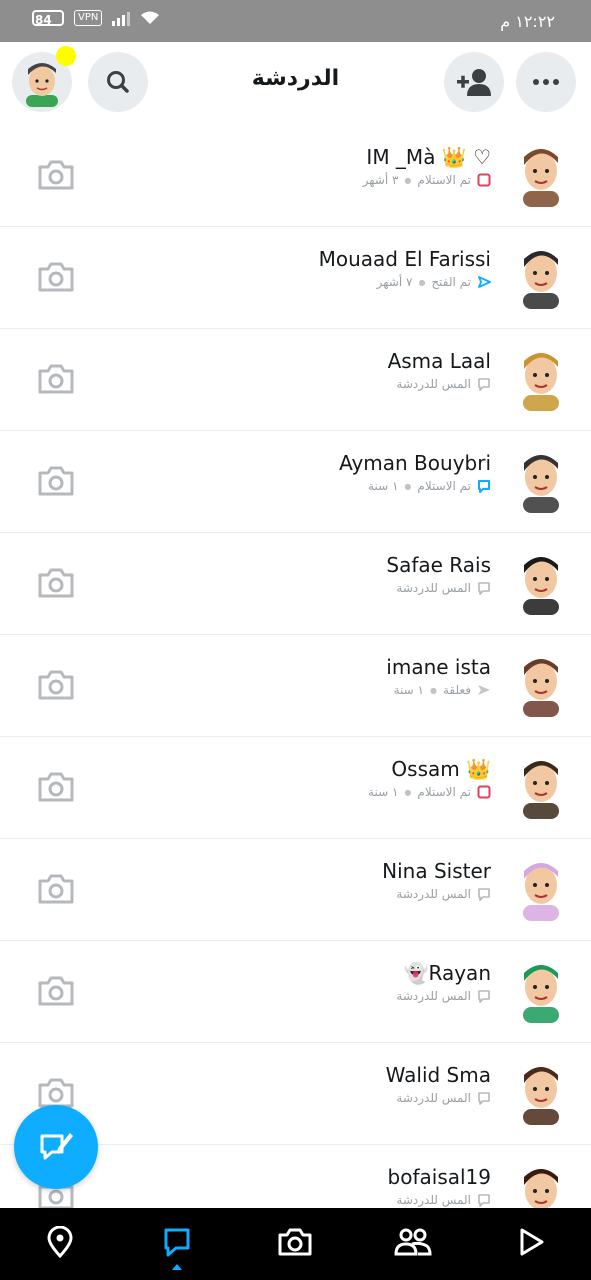  What do you see at coordinates (121, 18) in the screenshot?
I see `signal-icon` at bounding box center [121, 18].